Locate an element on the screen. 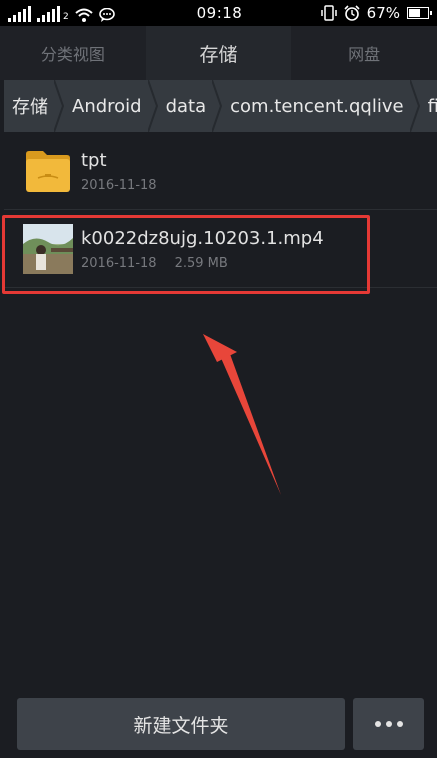 This screenshot has width=437, height=758. tab-cloud-disk: 网盘 is located at coordinates (364, 53).